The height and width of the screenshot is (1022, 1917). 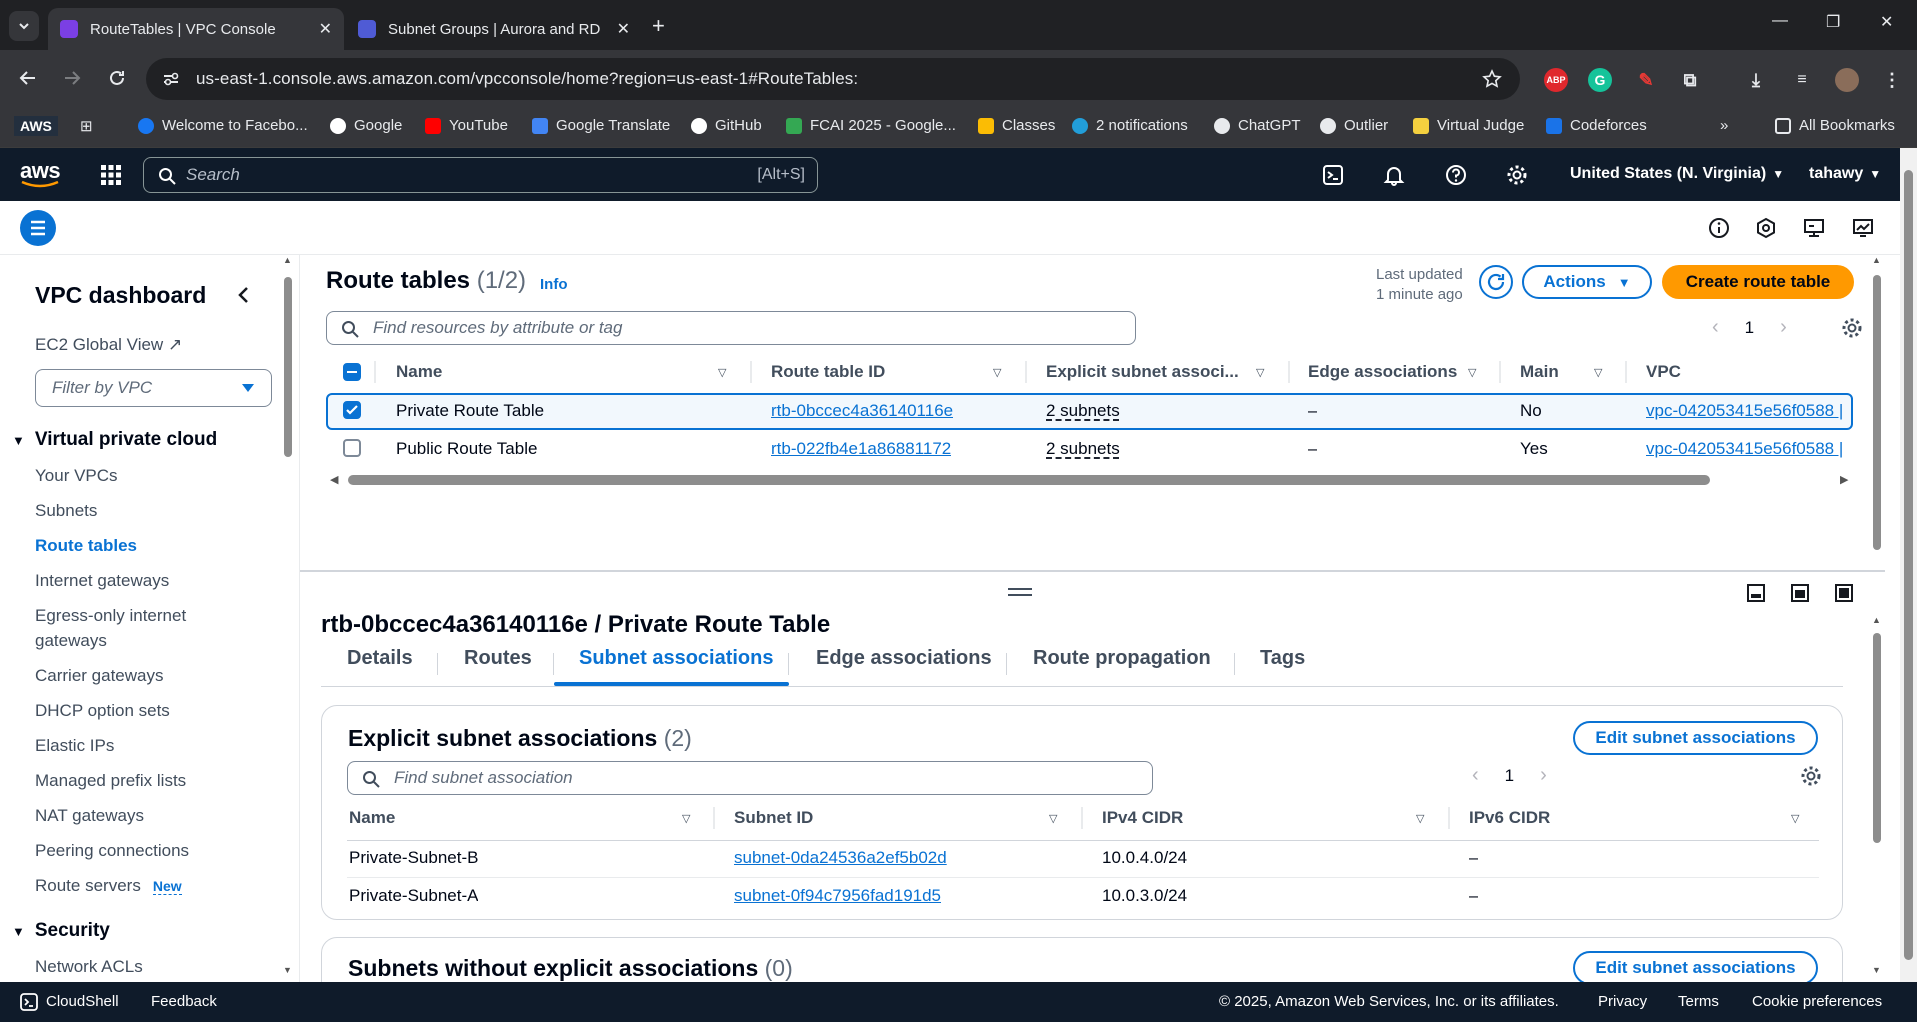 I want to click on drag-handle-icon, so click(x=1020, y=592).